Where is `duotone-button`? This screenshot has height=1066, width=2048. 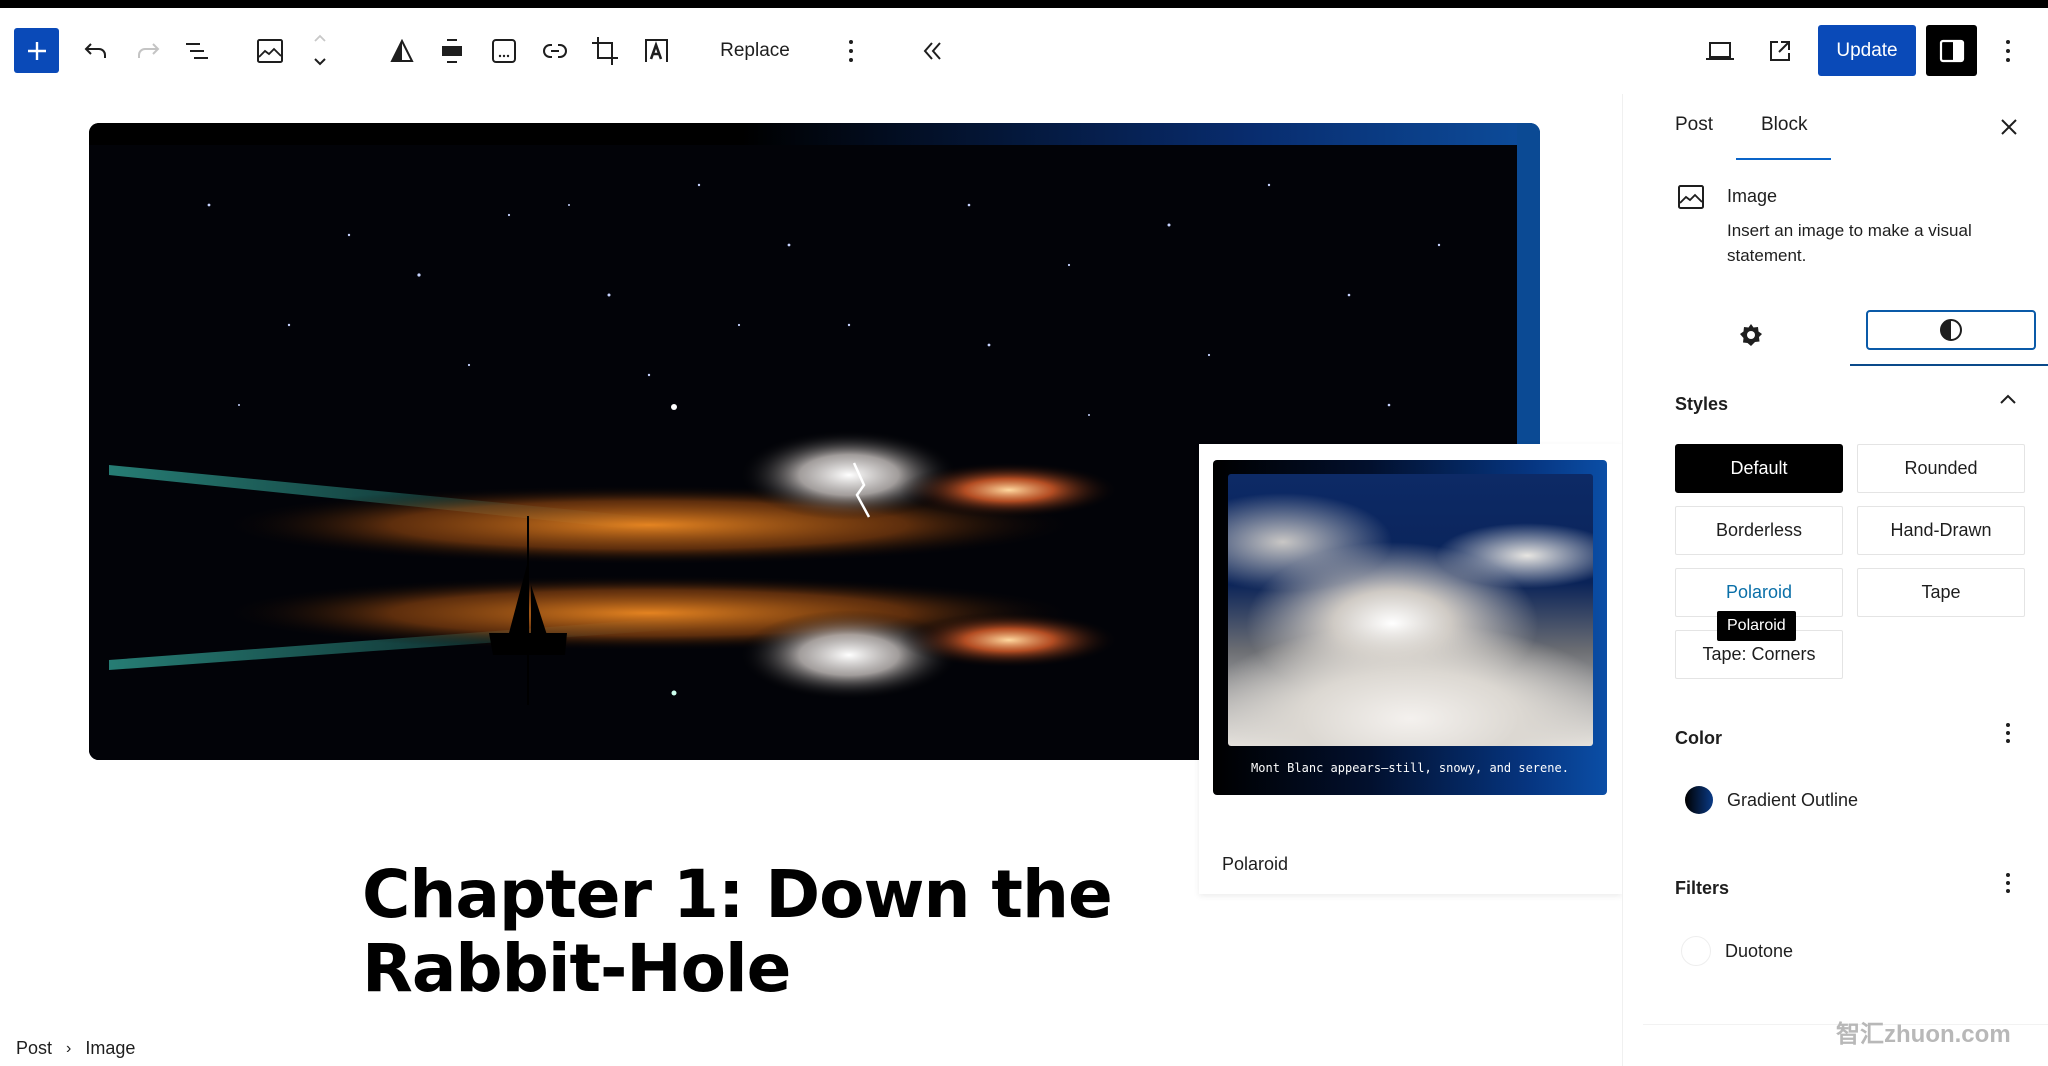 duotone-button is located at coordinates (402, 51).